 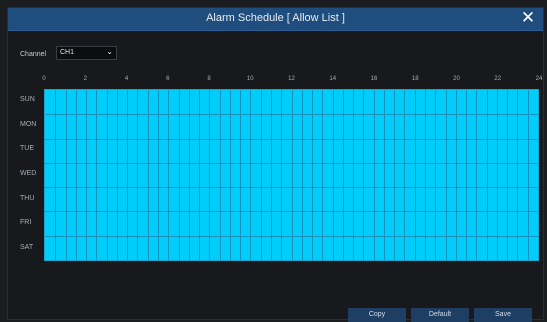 What do you see at coordinates (440, 315) in the screenshot?
I see `default-button: Default` at bounding box center [440, 315].